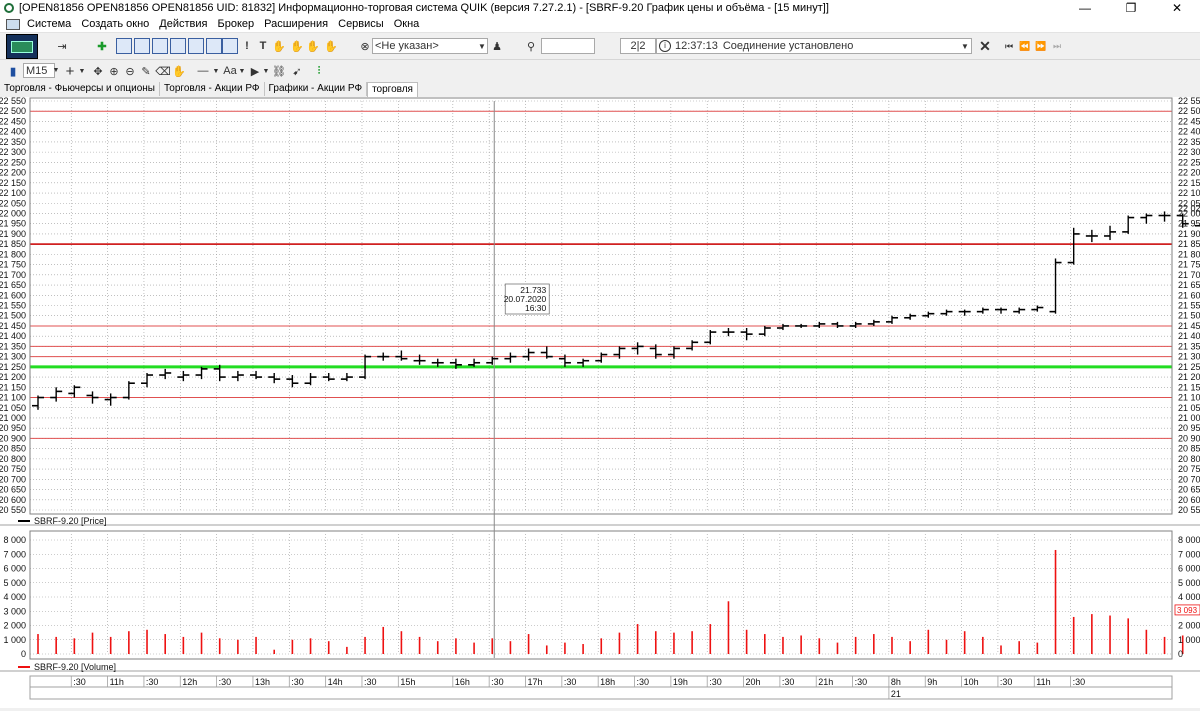 The width and height of the screenshot is (1200, 711). I want to click on price-tick-label-left: 21 200, so click(13, 377).